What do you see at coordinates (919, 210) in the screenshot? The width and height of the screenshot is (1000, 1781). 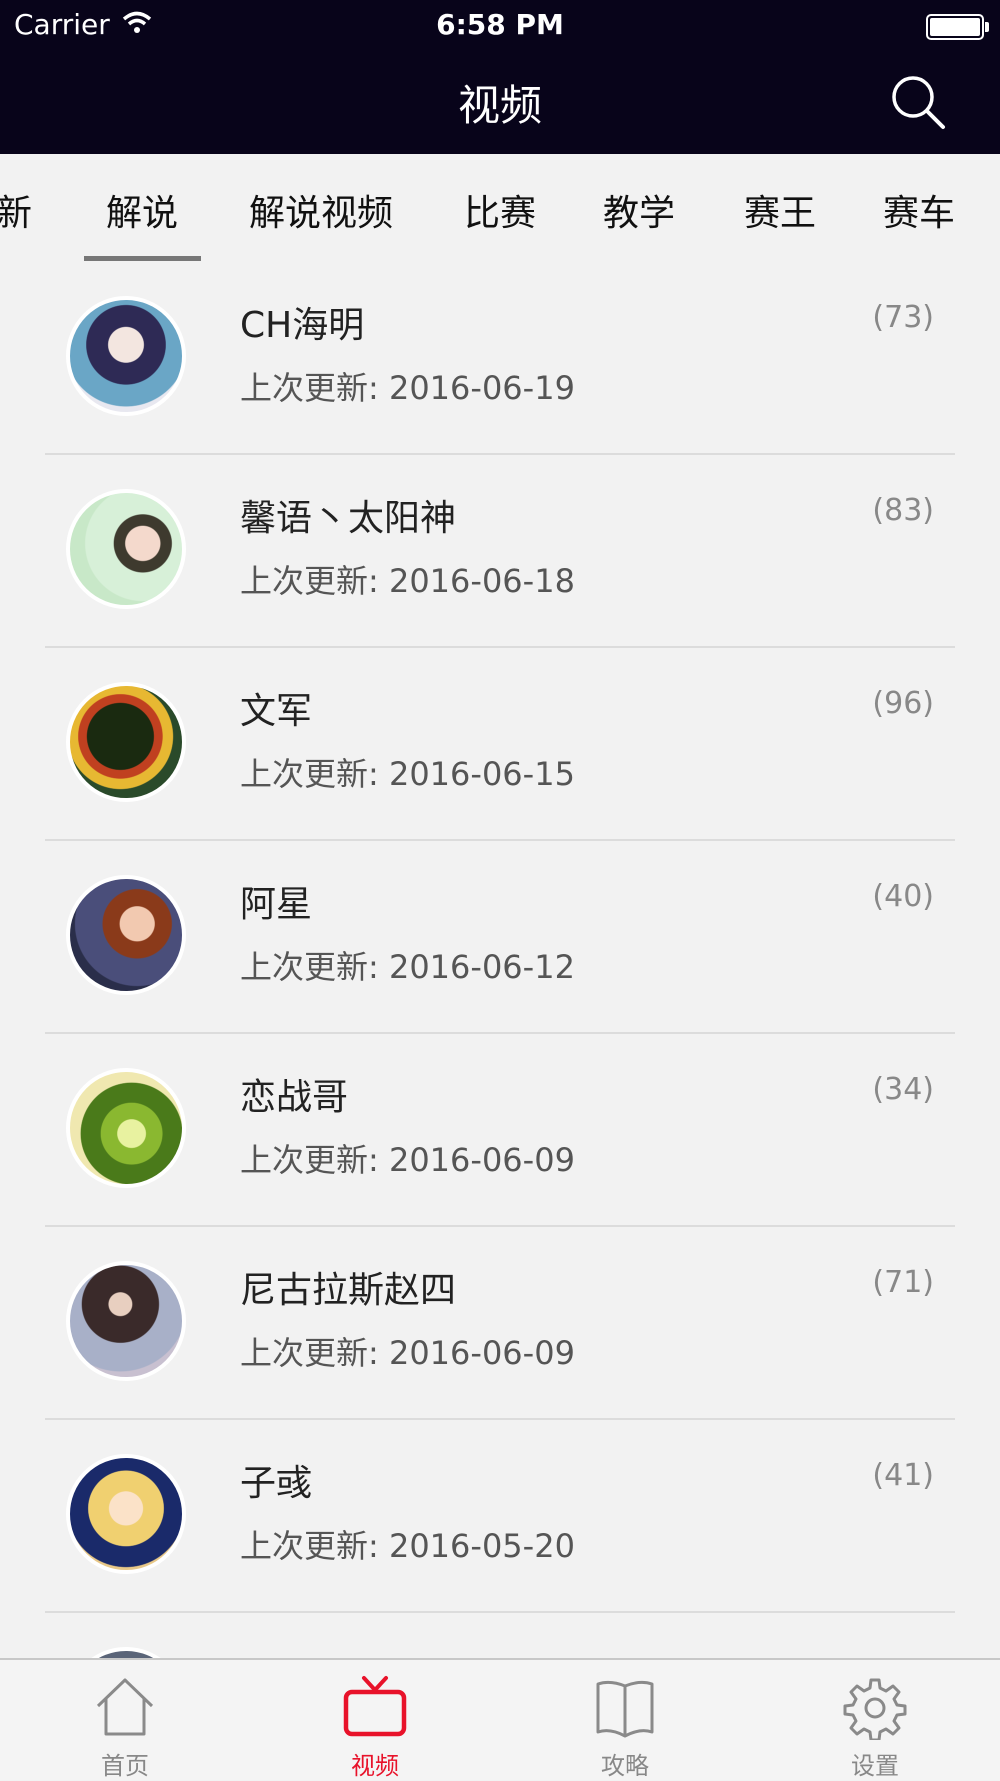 I see `tab-racing: 赛车` at bounding box center [919, 210].